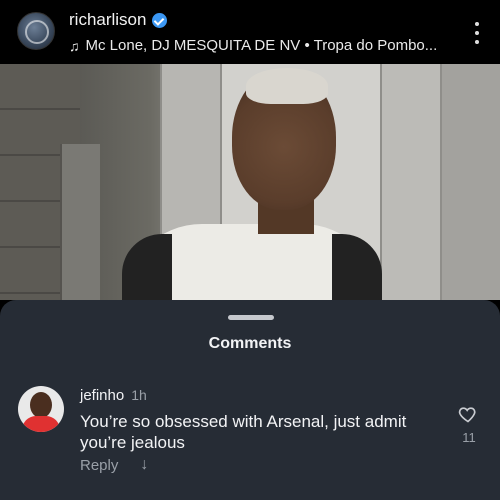 The height and width of the screenshot is (500, 500). What do you see at coordinates (251, 317) in the screenshot?
I see `drag-handle` at bounding box center [251, 317].